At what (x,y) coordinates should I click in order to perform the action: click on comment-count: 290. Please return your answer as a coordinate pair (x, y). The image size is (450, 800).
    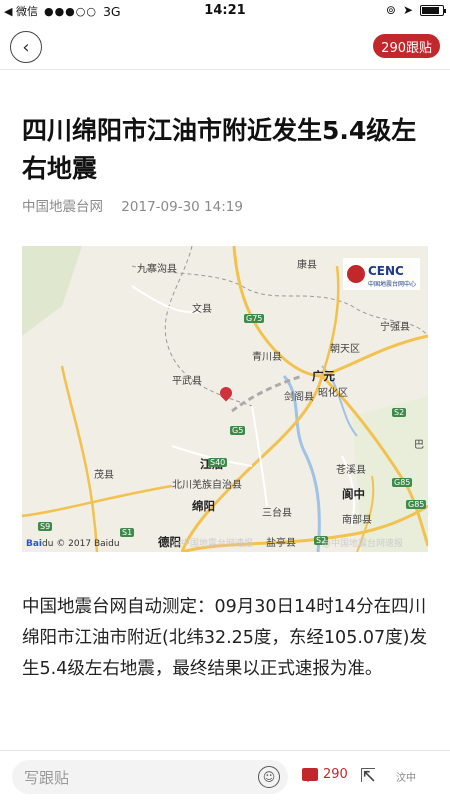
    Looking at the image, I should click on (335, 774).